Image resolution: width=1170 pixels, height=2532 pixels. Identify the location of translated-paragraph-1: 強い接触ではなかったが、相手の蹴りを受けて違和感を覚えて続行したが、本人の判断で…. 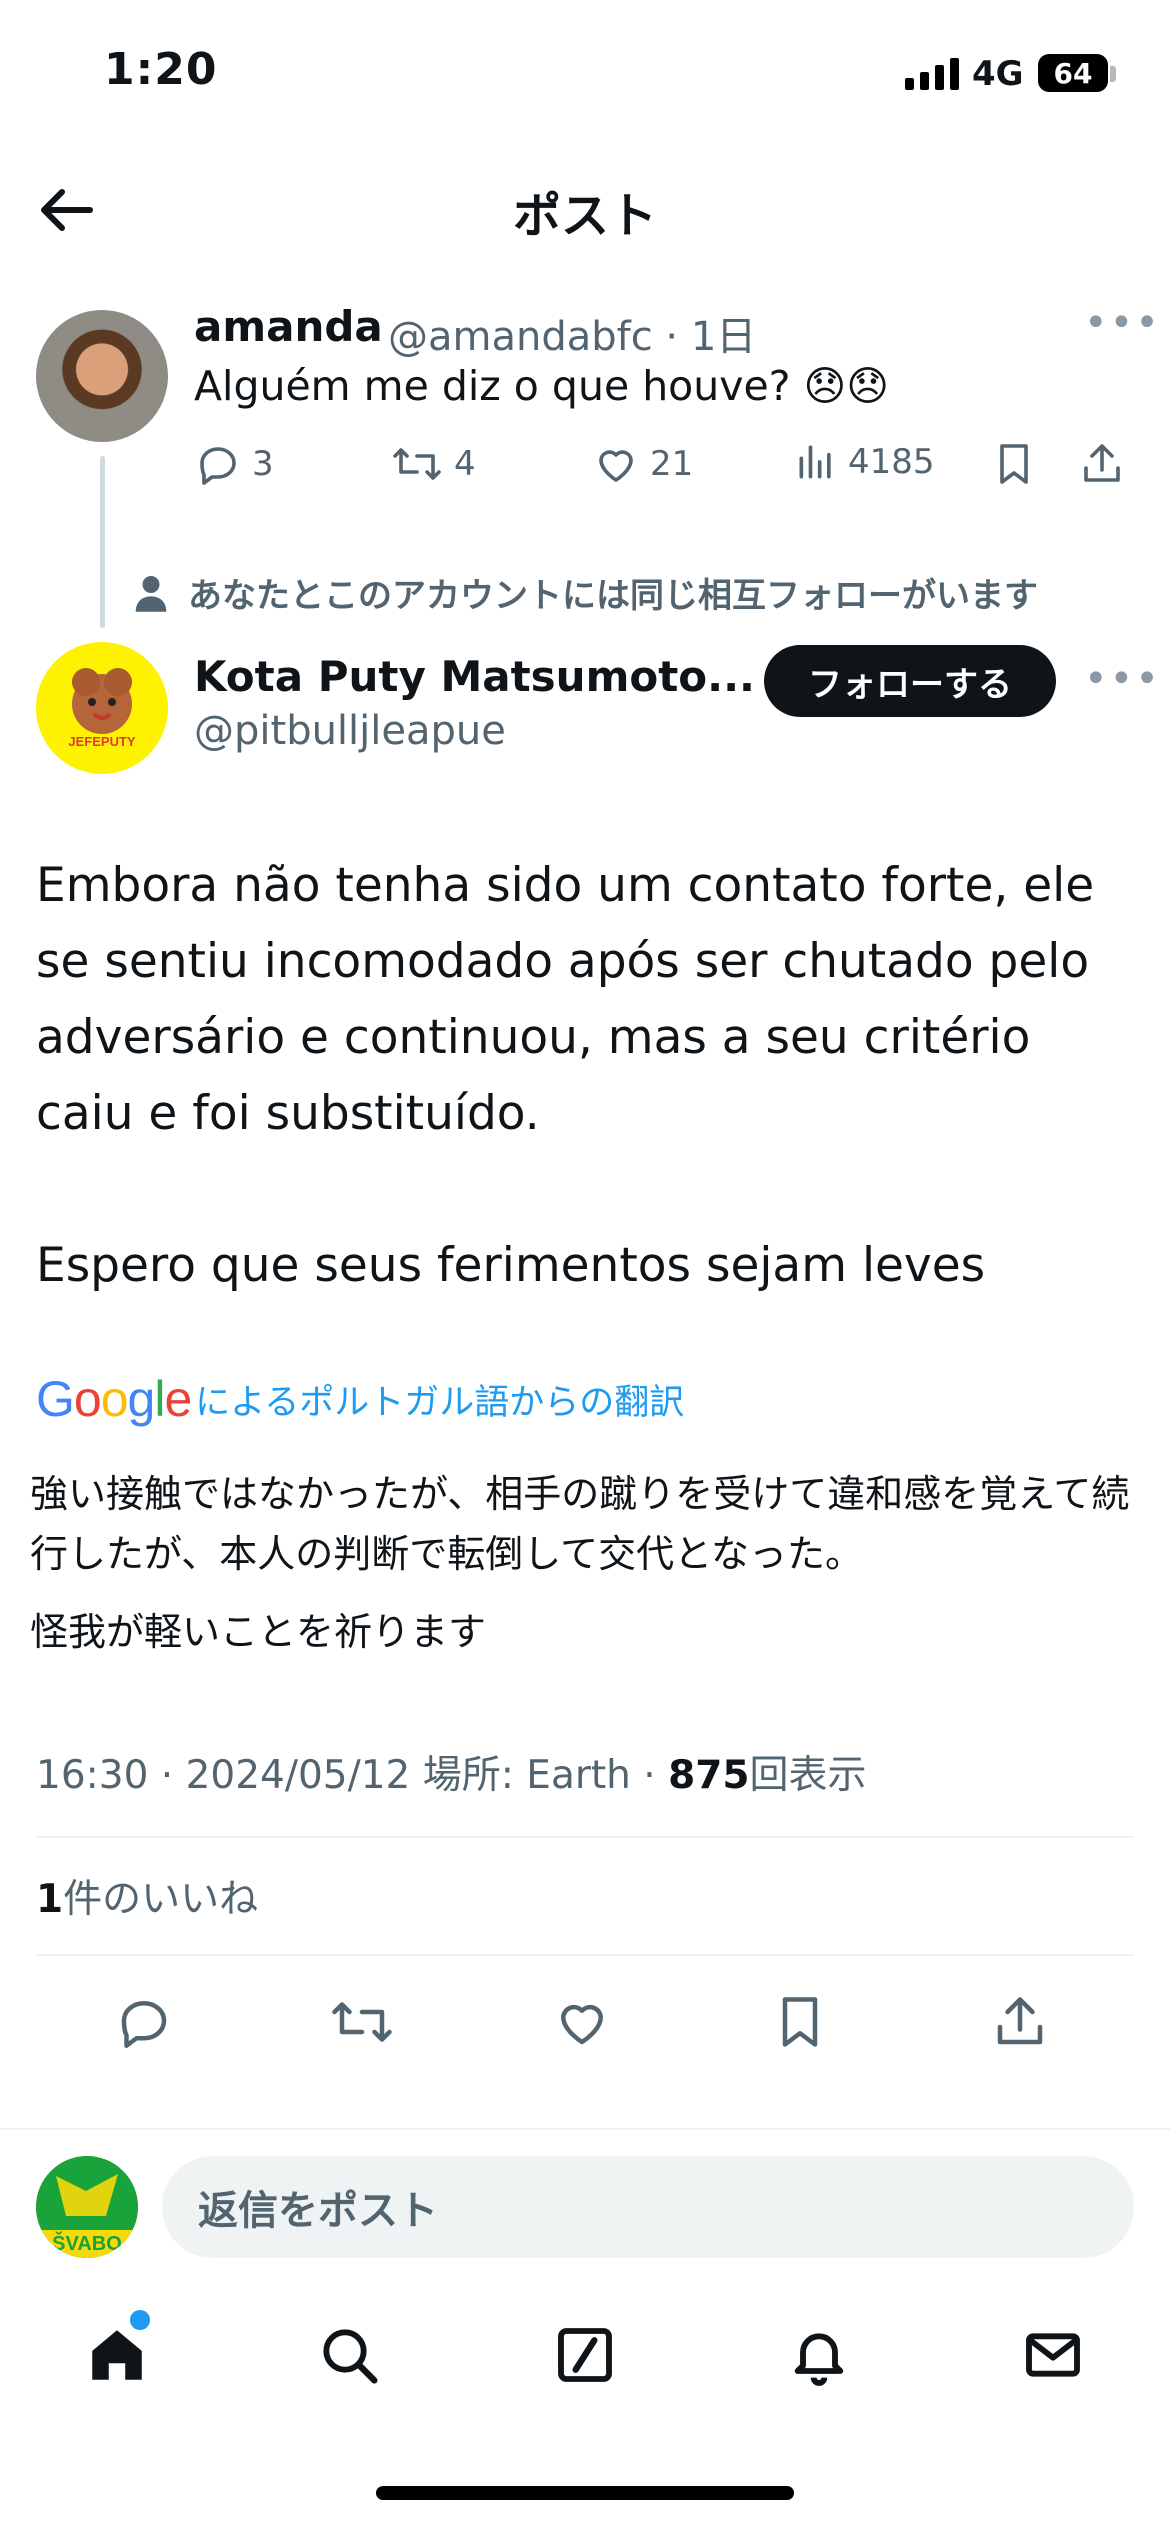
(580, 1524).